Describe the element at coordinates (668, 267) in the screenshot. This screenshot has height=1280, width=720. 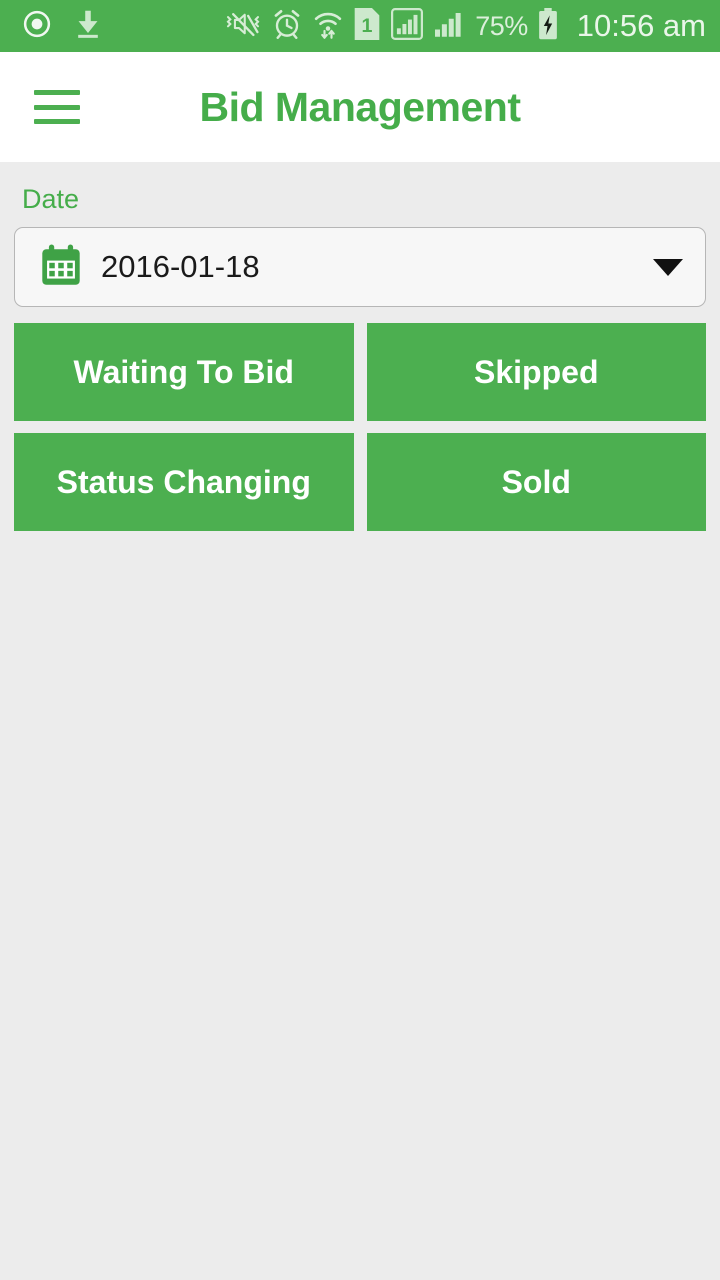
I see `caret-down-icon` at that location.